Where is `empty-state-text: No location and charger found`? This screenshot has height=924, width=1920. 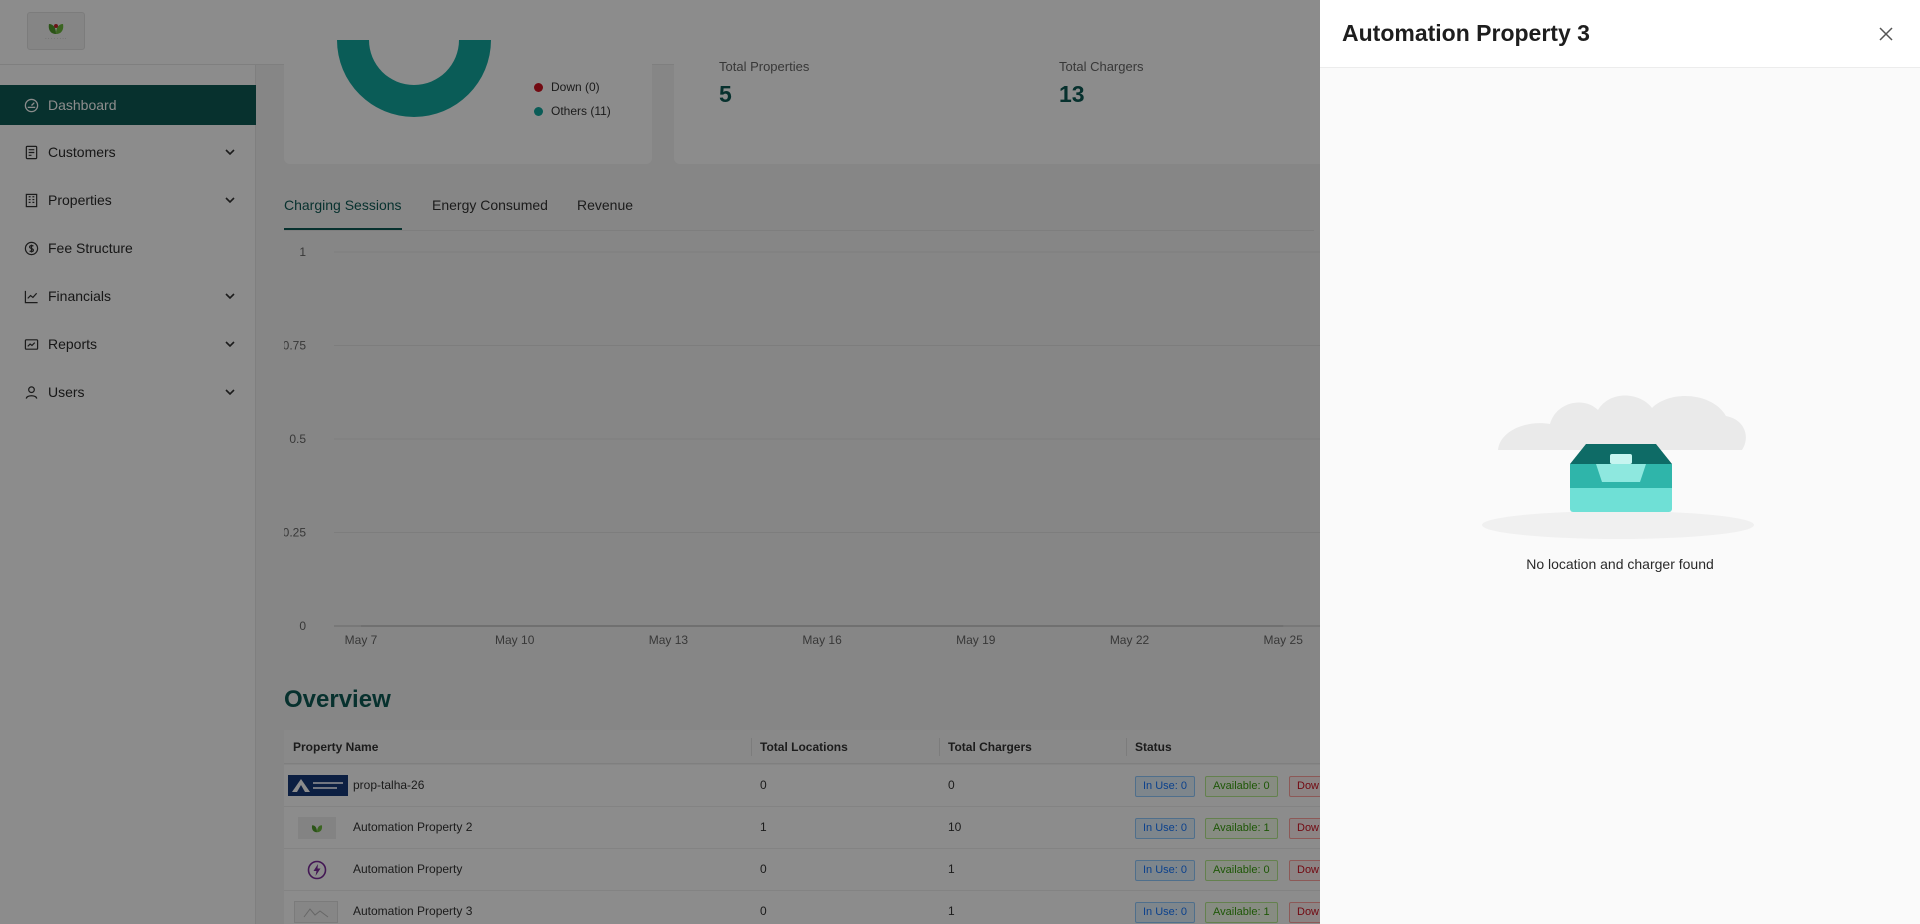 empty-state-text: No location and charger found is located at coordinates (1620, 564).